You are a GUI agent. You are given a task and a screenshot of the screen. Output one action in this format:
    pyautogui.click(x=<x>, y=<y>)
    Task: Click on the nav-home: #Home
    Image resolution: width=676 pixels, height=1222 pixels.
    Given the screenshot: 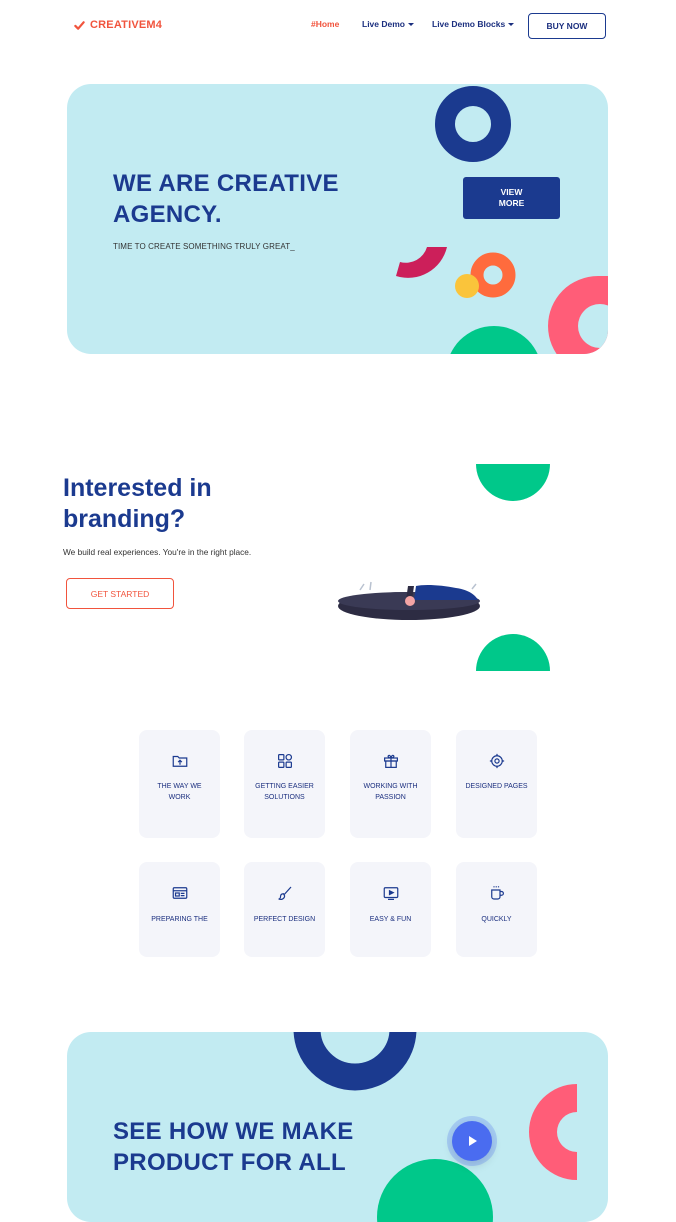 What is the action you would take?
    pyautogui.click(x=325, y=24)
    